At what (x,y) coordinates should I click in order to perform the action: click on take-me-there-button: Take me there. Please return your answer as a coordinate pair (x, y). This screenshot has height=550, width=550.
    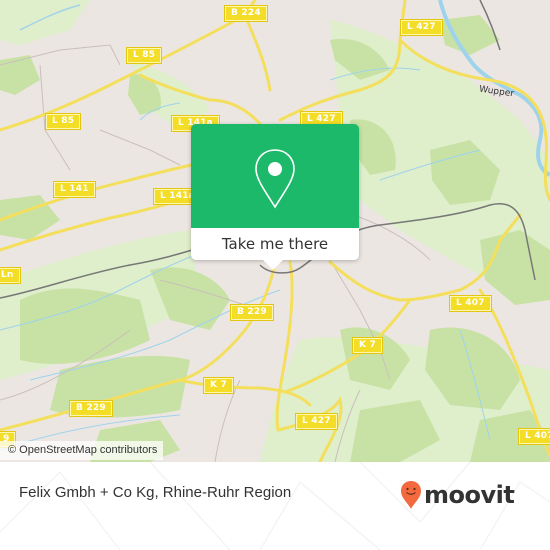
    Looking at the image, I should click on (275, 244).